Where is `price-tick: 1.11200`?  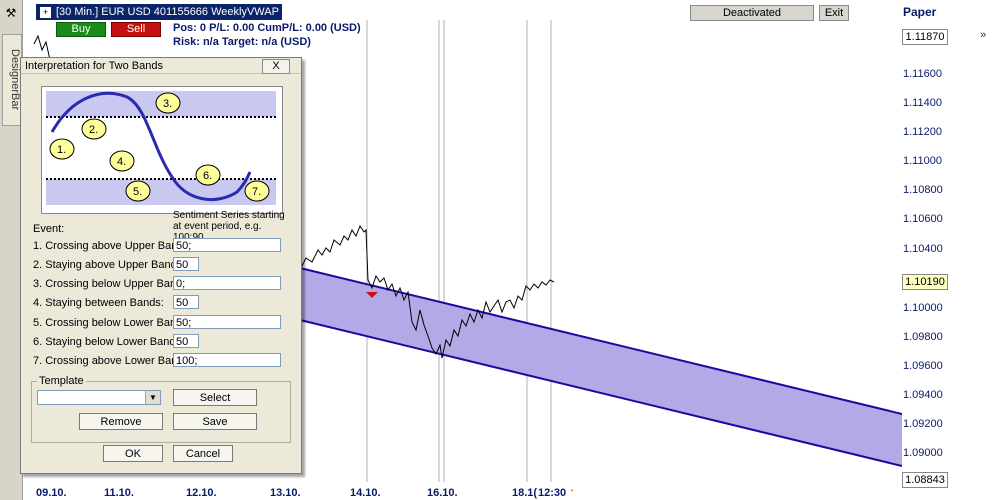
price-tick: 1.11200 is located at coordinates (922, 132).